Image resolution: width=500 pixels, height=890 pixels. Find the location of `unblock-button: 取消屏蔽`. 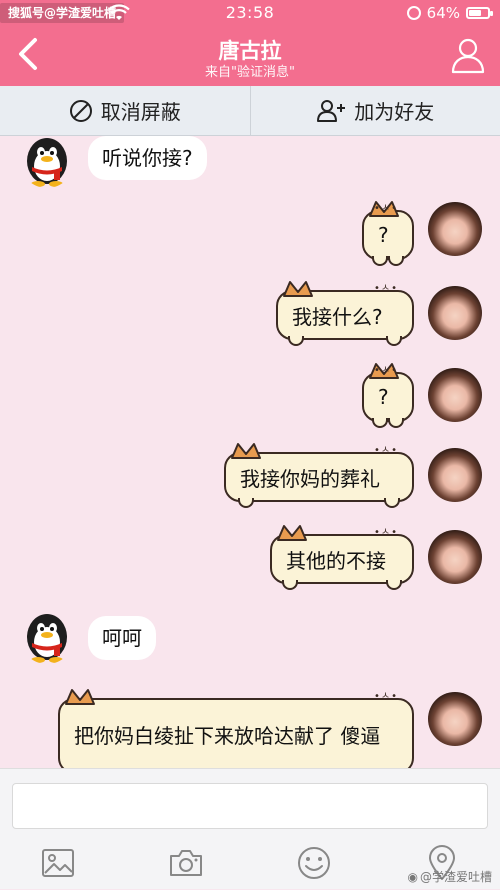

unblock-button: 取消屏蔽 is located at coordinates (125, 110).